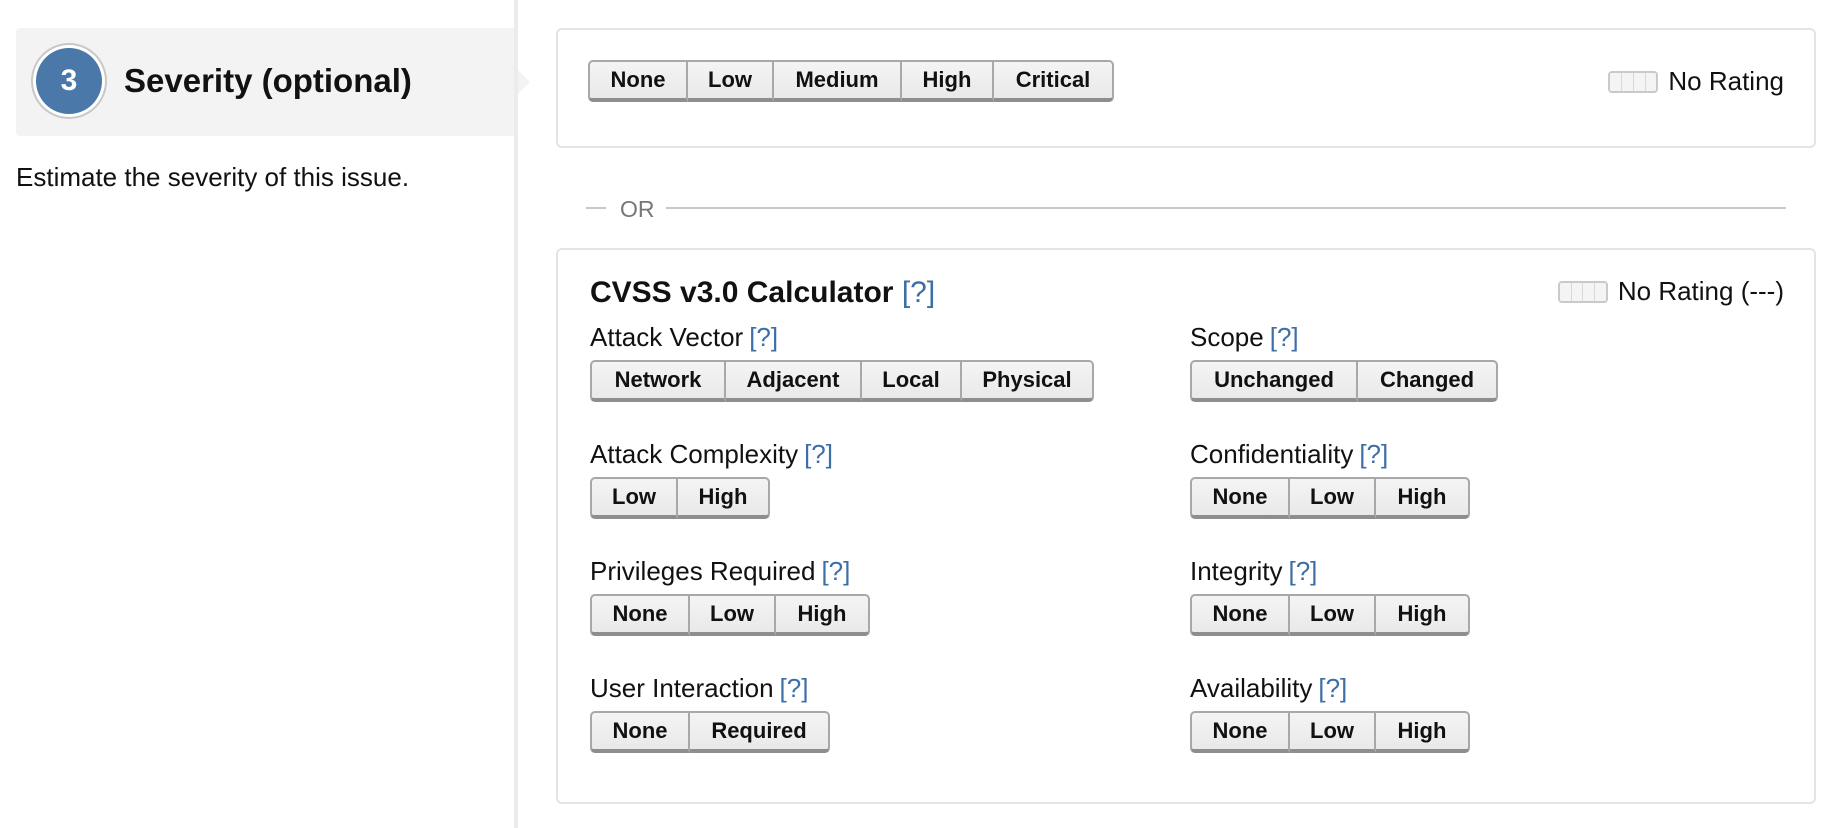 This screenshot has width=1840, height=828. Describe the element at coordinates (1240, 732) in the screenshot. I see `availability-none-button: None` at that location.